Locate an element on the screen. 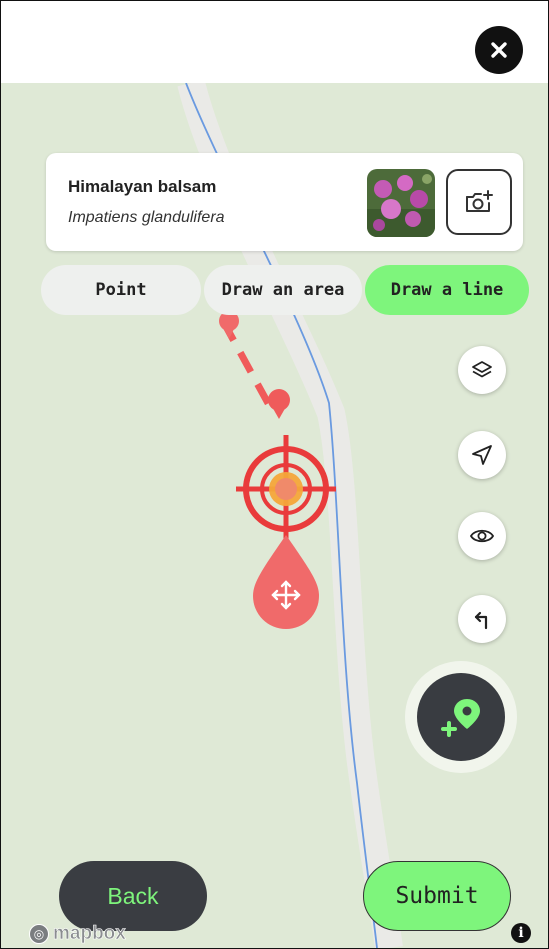 Image resolution: width=549 pixels, height=949 pixels. navigation-button is located at coordinates (482, 455).